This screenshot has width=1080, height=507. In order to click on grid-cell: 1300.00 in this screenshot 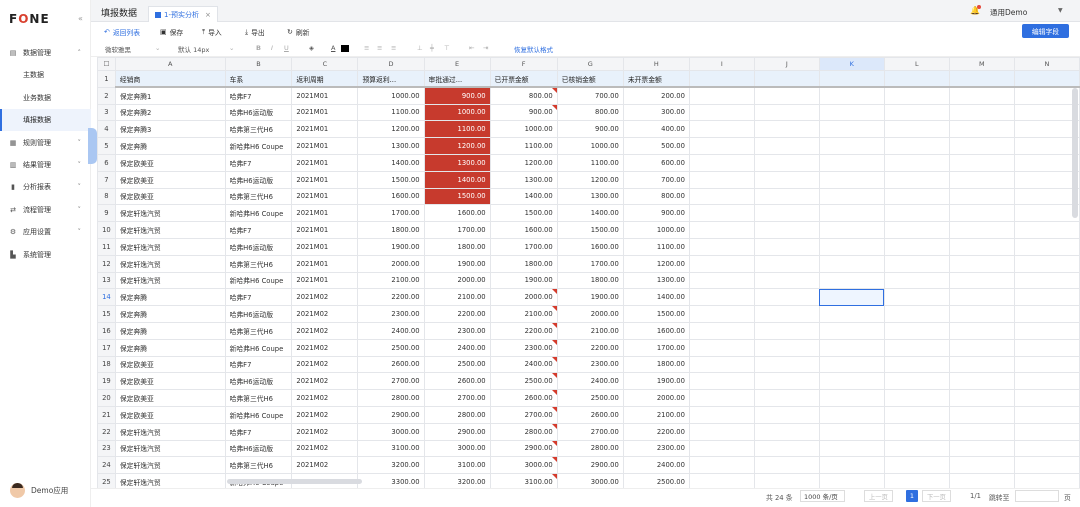, I will do `click(523, 179)`.